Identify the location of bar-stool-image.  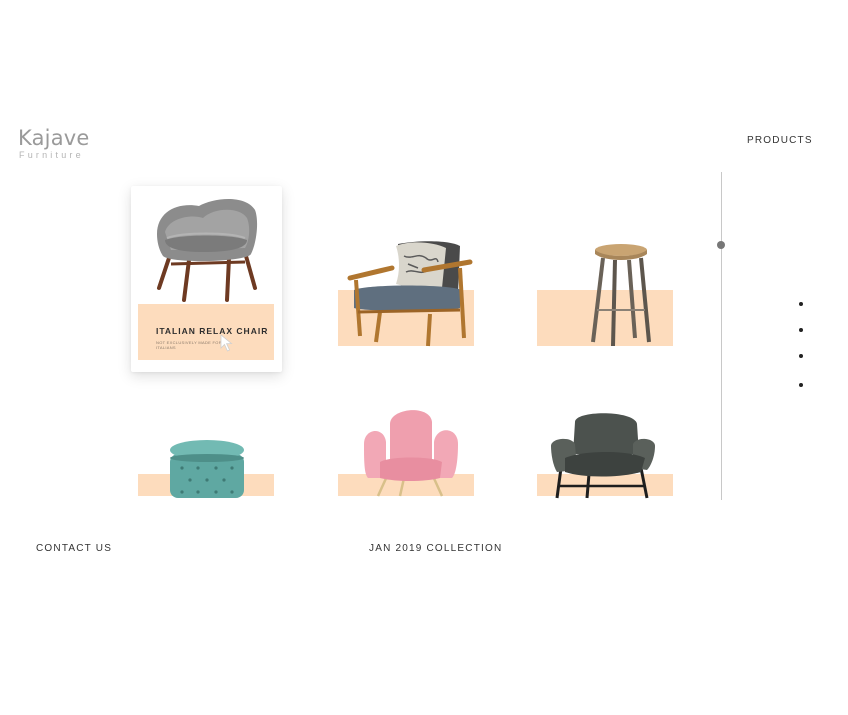
(621, 295).